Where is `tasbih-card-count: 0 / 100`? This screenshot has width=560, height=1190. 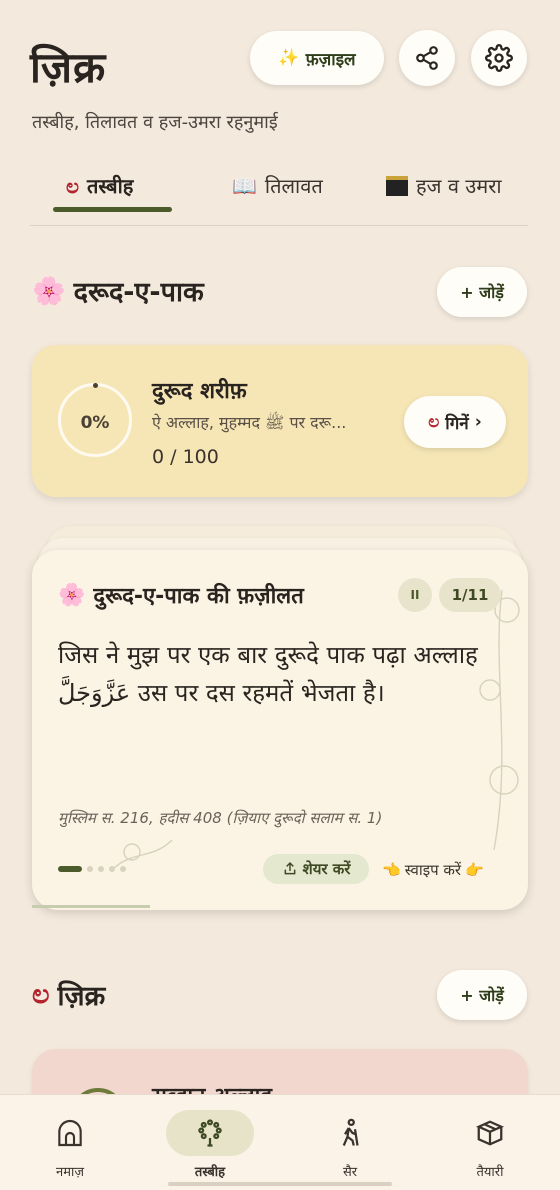
tasbih-card-count: 0 / 100 is located at coordinates (185, 457).